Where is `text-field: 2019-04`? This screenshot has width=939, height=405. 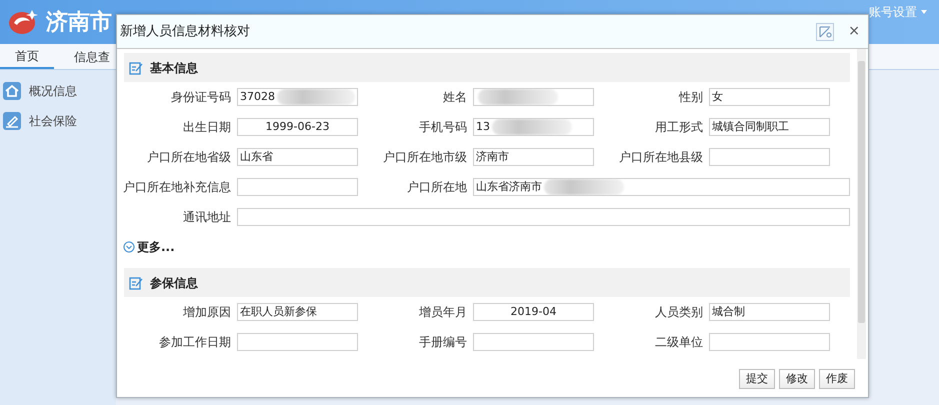 text-field: 2019-04 is located at coordinates (533, 312).